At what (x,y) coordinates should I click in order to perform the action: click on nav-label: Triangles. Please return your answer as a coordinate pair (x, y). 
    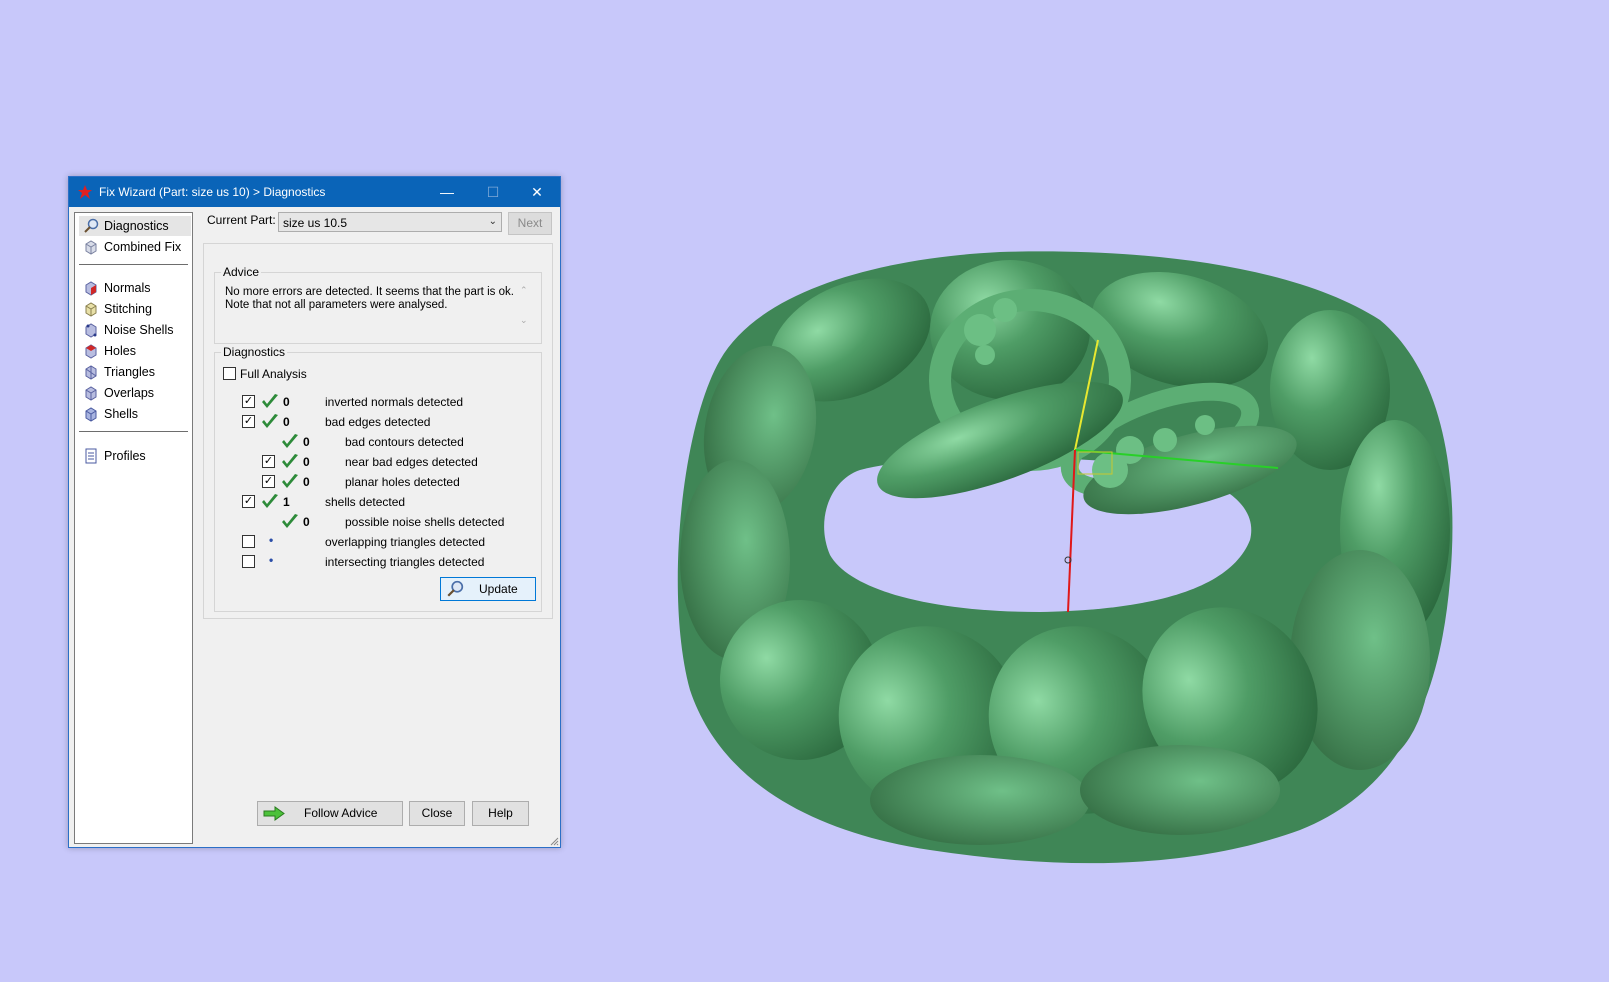
    Looking at the image, I should click on (129, 372).